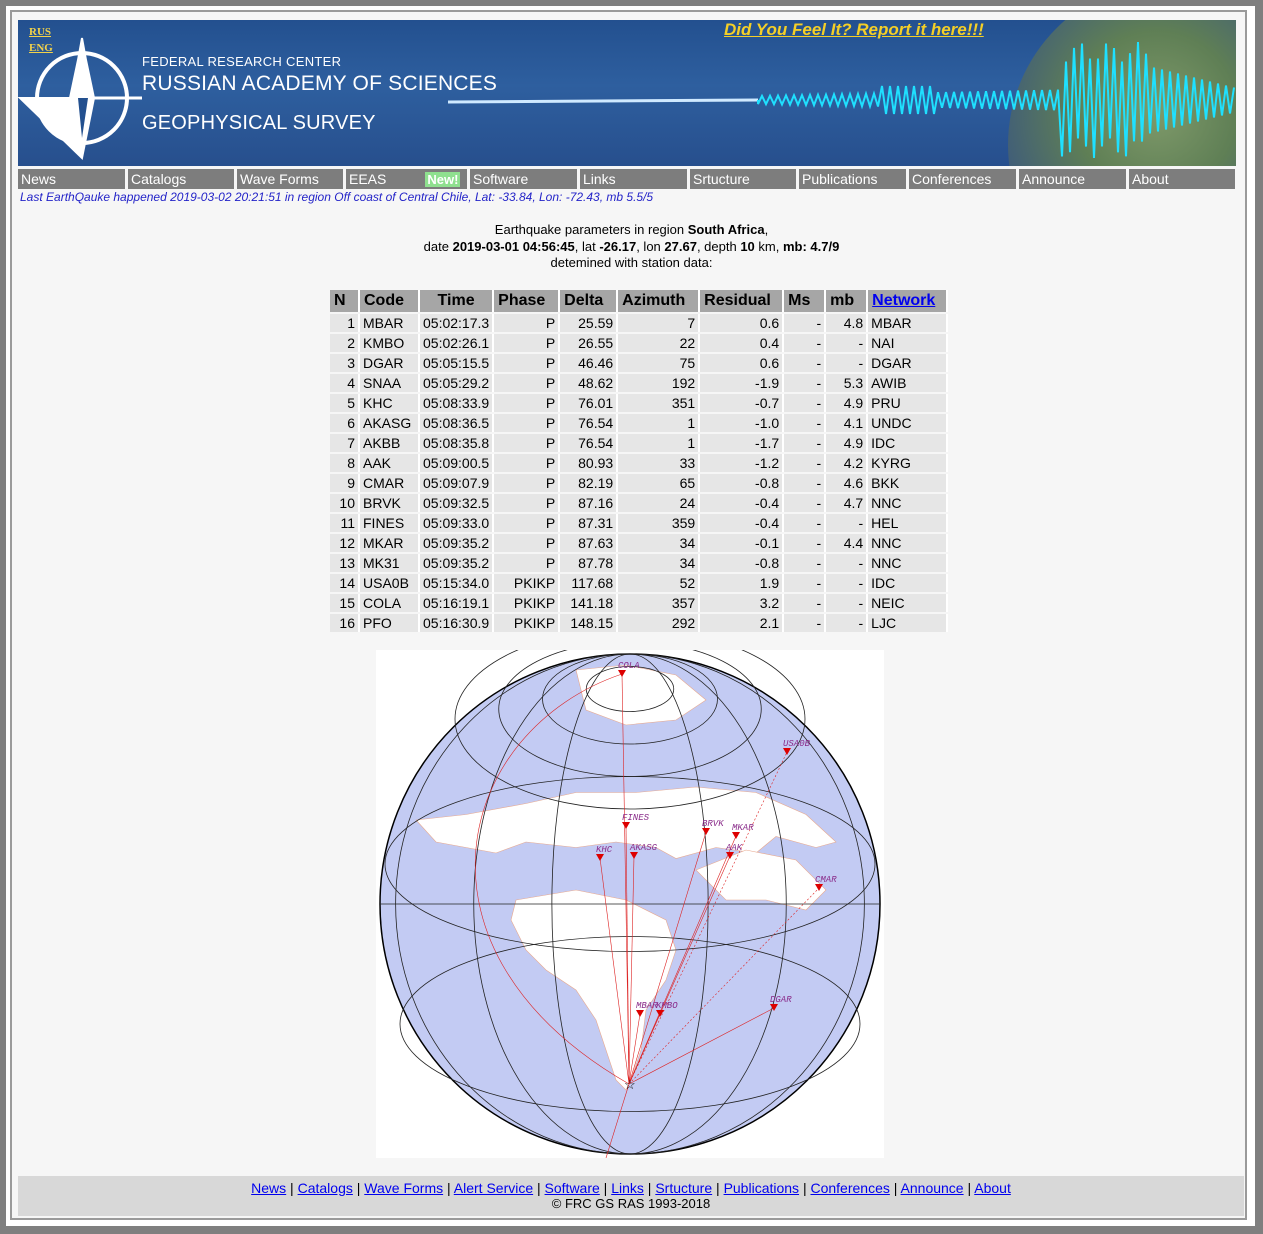 The image size is (1263, 1234). What do you see at coordinates (1182, 179) in the screenshot?
I see `menu-about: About` at bounding box center [1182, 179].